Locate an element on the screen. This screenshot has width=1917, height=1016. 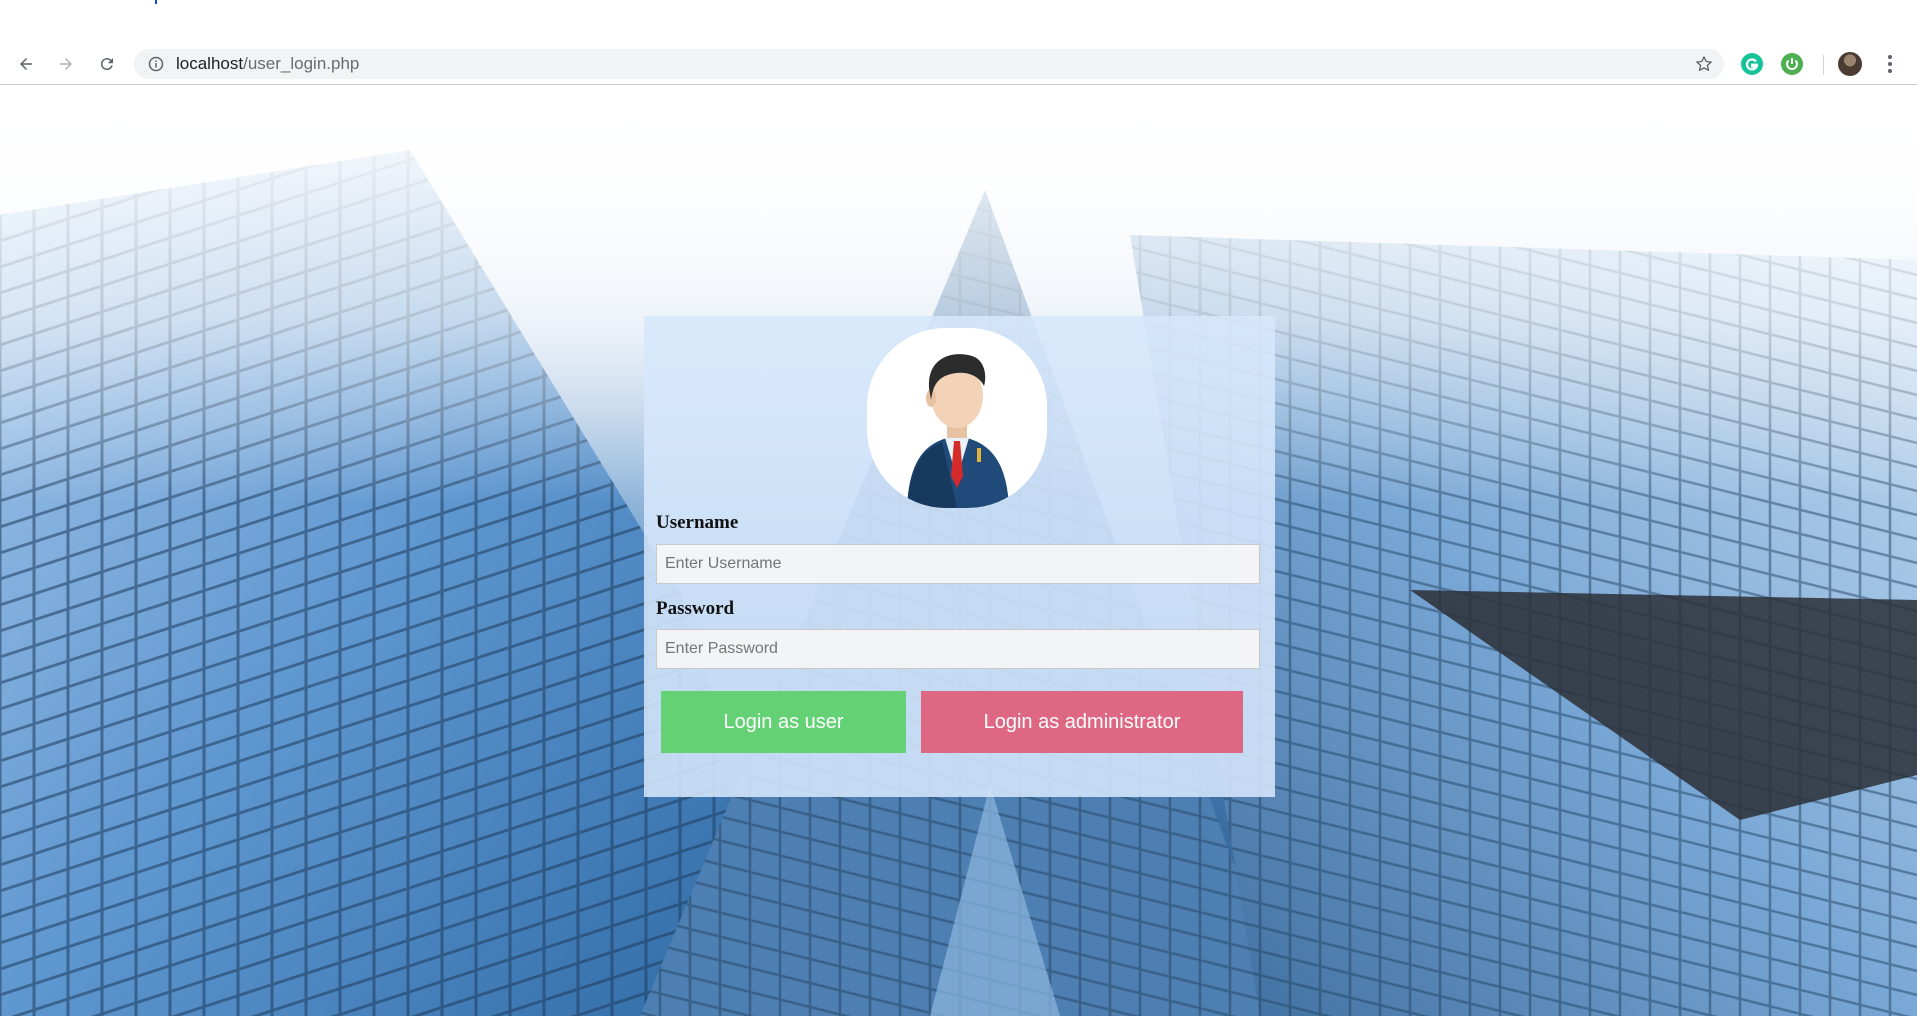
login-as-admin-button: Login as administrator is located at coordinates (1082, 722).